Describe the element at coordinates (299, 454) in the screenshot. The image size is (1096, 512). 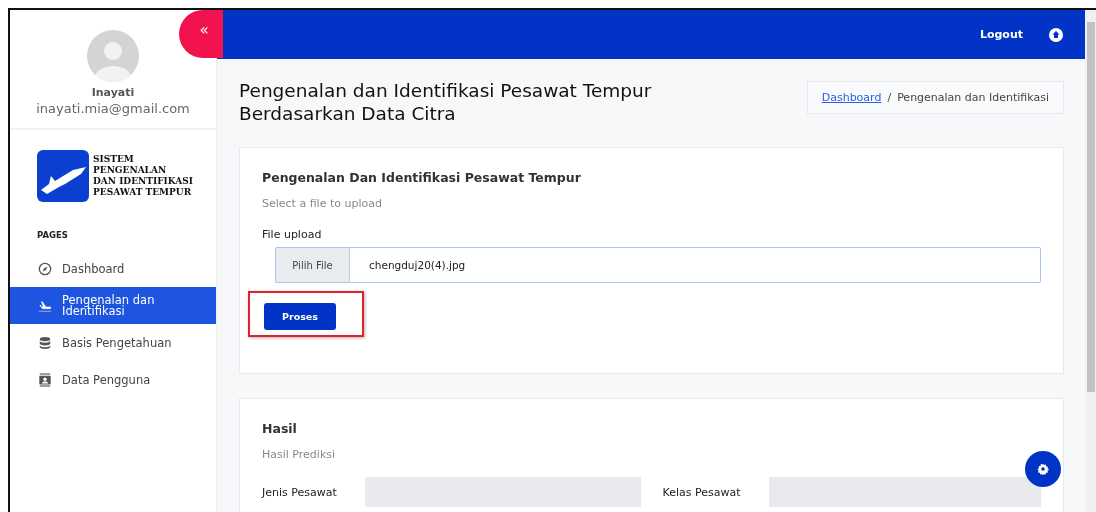
I see `card-subtitle: Hasil Prediksi` at that location.